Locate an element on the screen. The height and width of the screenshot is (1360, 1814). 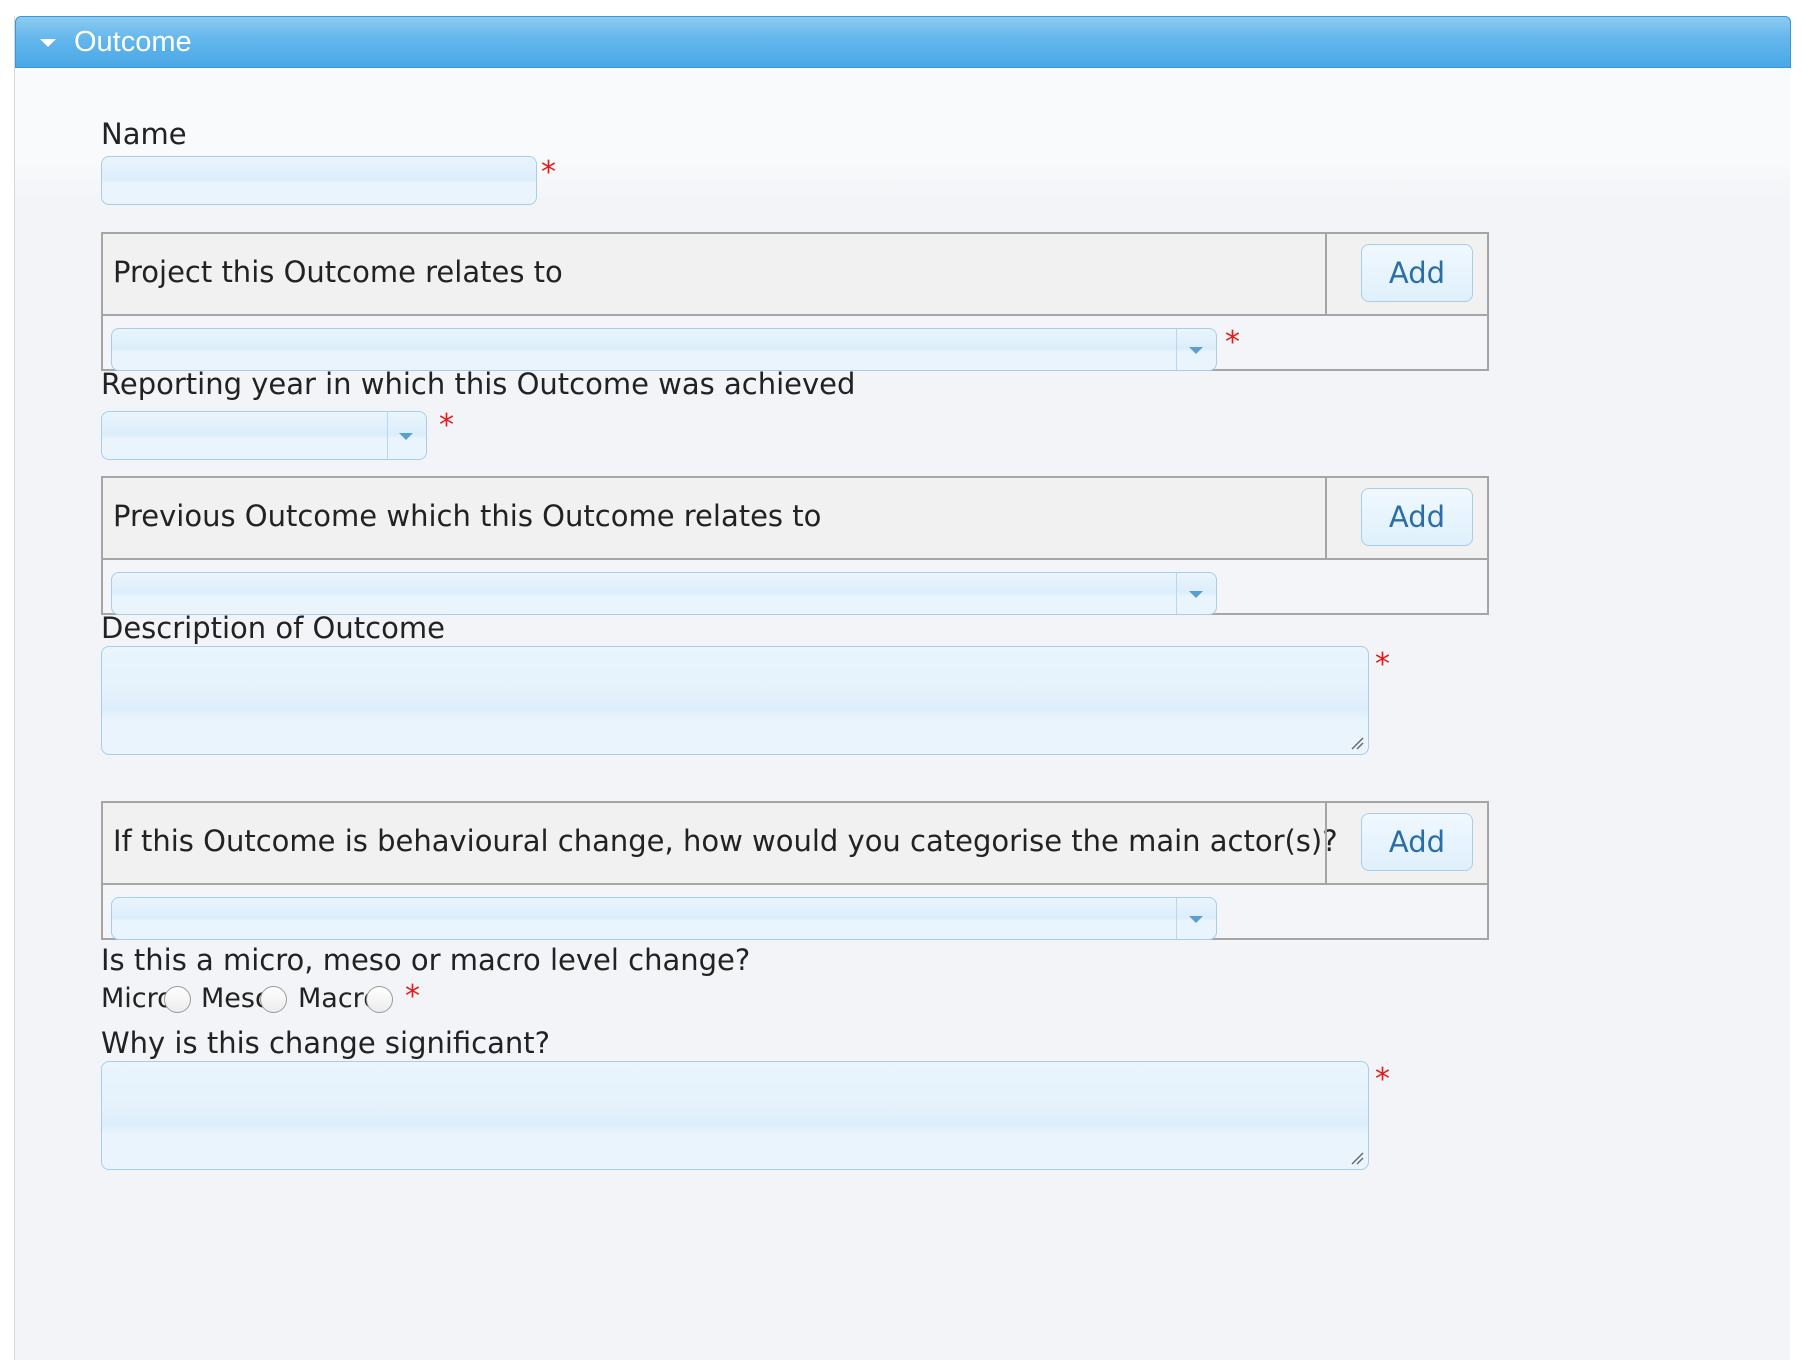
radio-meso is located at coordinates (273, 999).